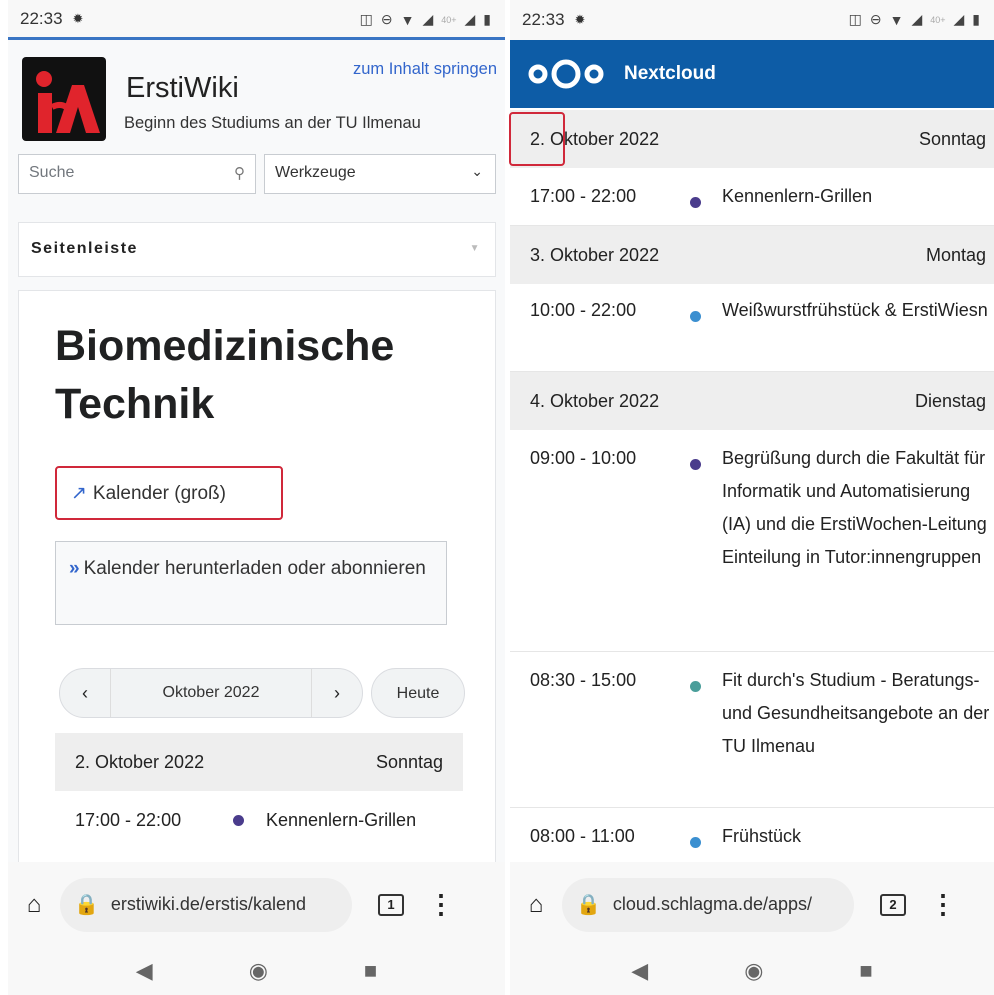 This screenshot has width=994, height=995. I want to click on sidebar-toggle: Seitenleiste ▼, so click(257, 249).